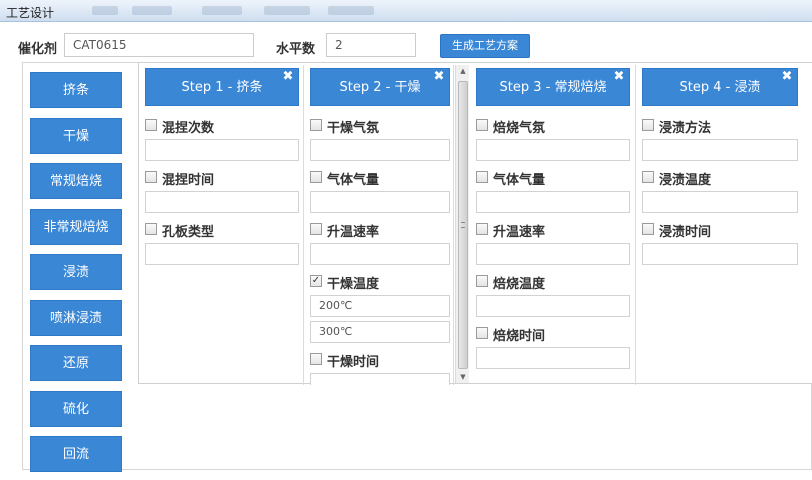 This screenshot has width=812, height=480. I want to click on scroll-down-icon: ▼, so click(463, 377).